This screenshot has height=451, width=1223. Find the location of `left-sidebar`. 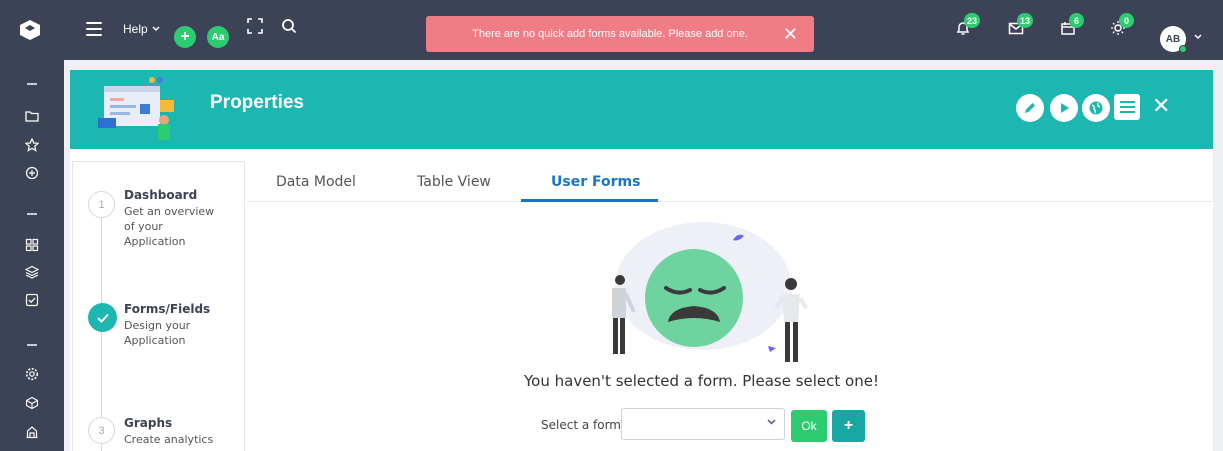

left-sidebar is located at coordinates (32, 255).